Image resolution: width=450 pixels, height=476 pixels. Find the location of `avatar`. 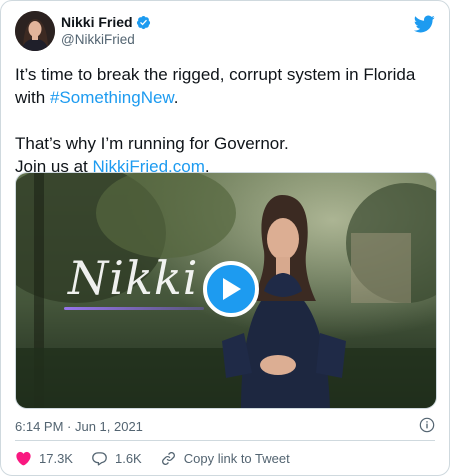

avatar is located at coordinates (35, 31).